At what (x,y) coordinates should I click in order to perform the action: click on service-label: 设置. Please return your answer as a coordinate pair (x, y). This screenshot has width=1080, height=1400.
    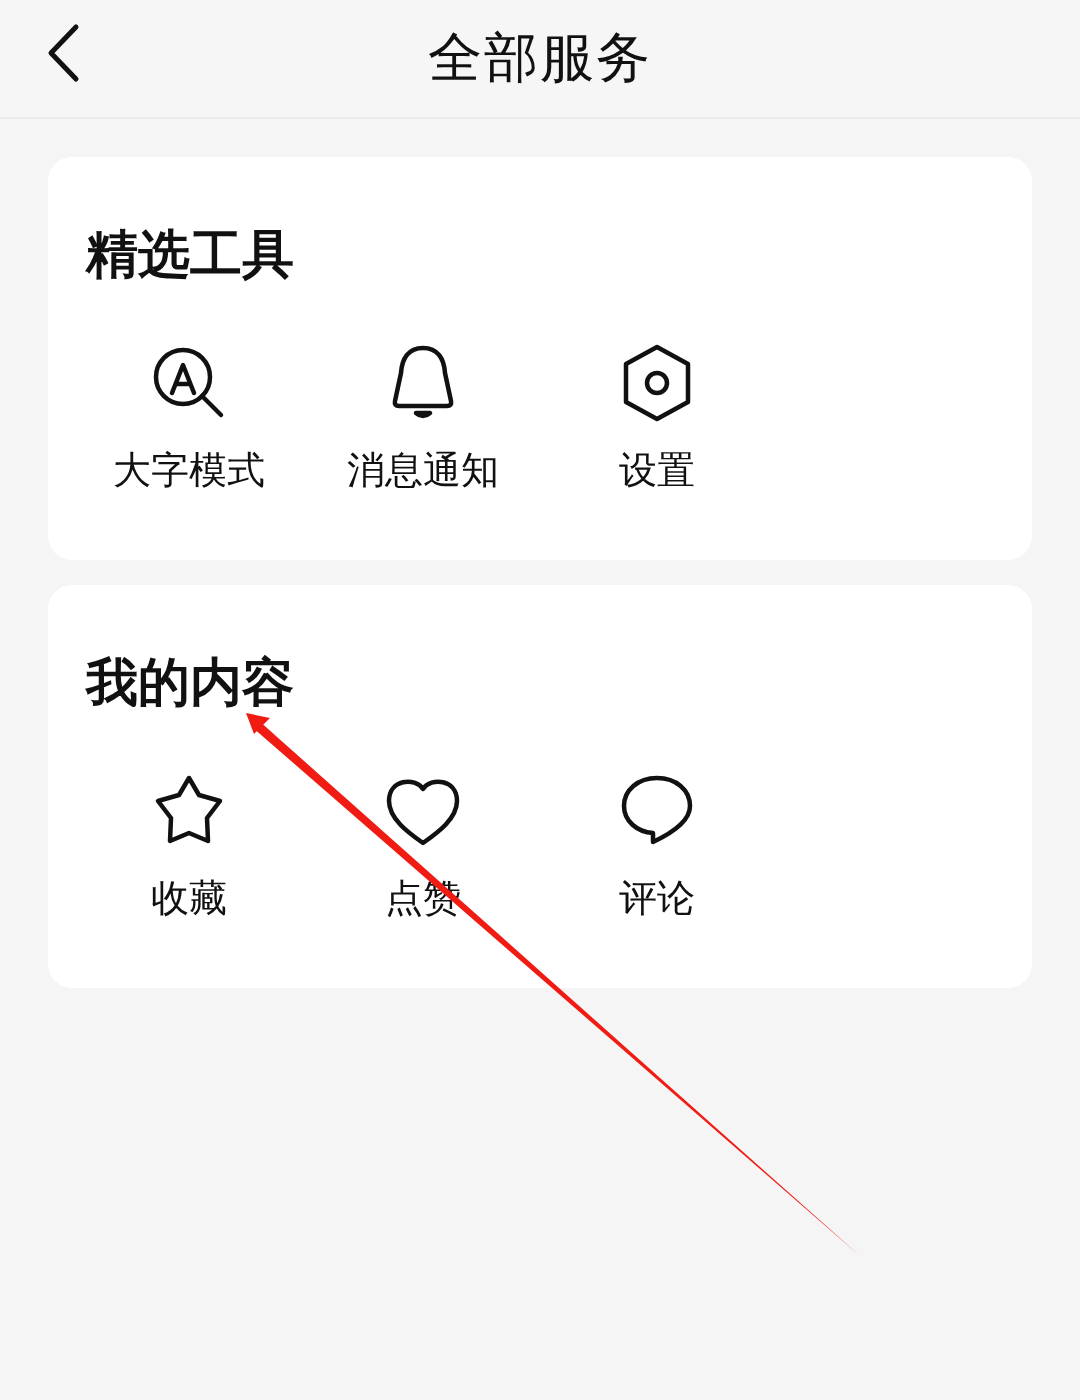
    Looking at the image, I should click on (657, 470).